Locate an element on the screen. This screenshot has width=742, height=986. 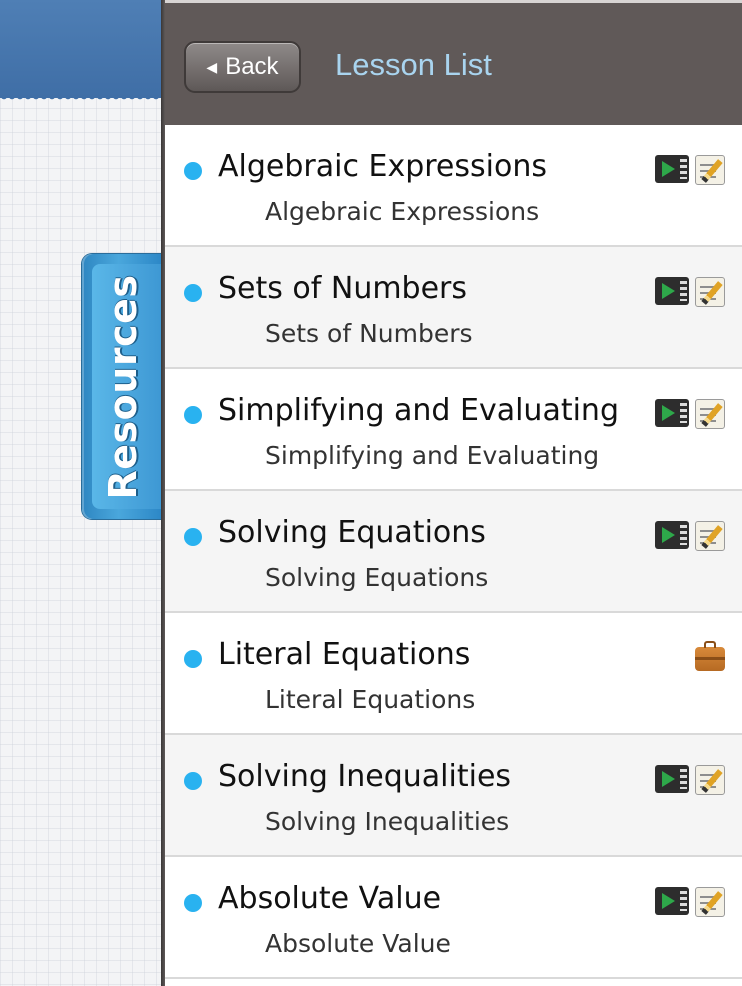
briefcase-icon is located at coordinates (710, 656).